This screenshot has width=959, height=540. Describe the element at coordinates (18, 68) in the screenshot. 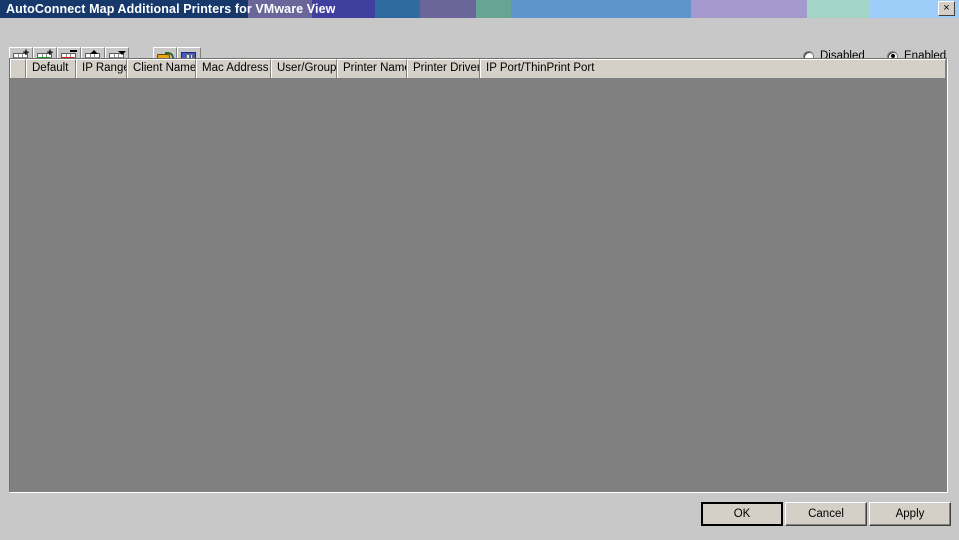

I see `column-header-select` at that location.